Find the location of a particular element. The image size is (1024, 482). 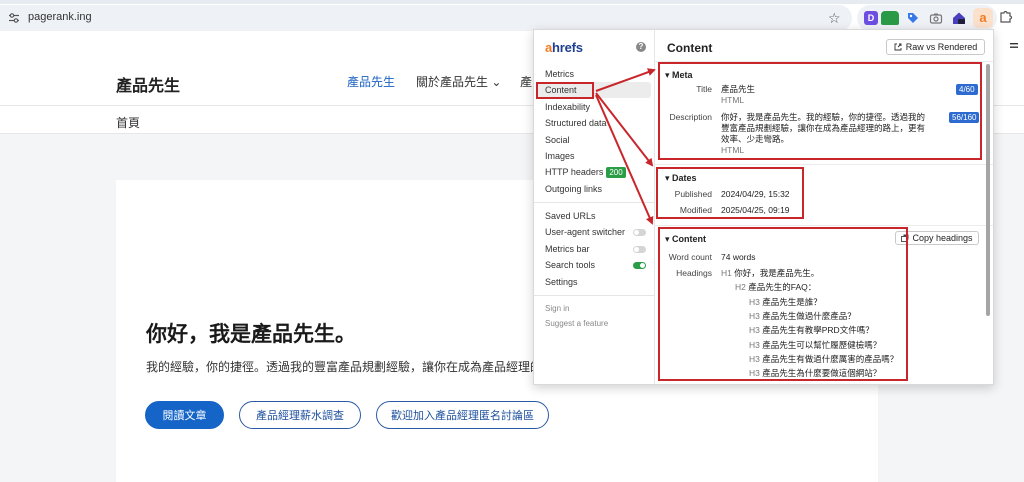

arrow-to-dates is located at coordinates (624, 129).